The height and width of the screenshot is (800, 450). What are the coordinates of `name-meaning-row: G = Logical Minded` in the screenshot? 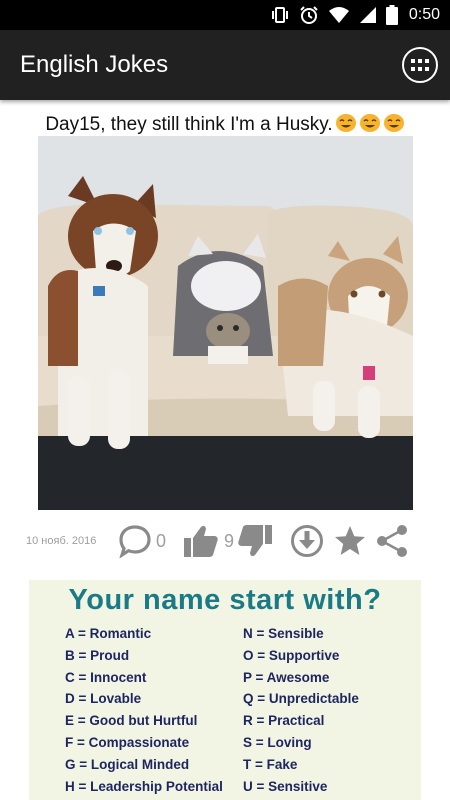 It's located at (154, 768).